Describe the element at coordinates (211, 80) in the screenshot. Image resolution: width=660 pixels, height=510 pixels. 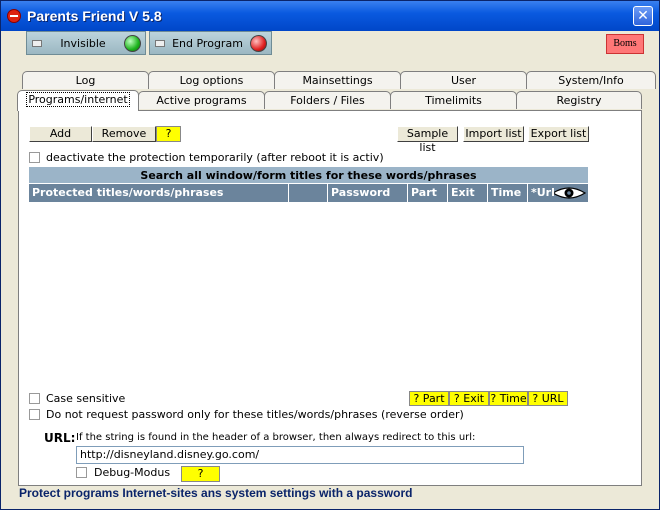
I see `tab-log-options: Log options` at that location.